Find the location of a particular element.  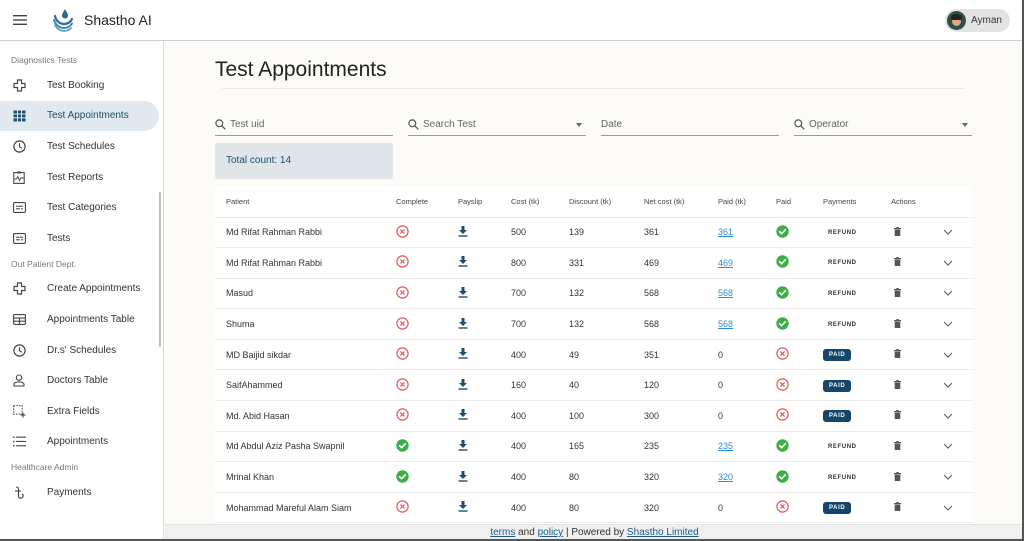

column-header: Discount (tk) is located at coordinates (595, 202).